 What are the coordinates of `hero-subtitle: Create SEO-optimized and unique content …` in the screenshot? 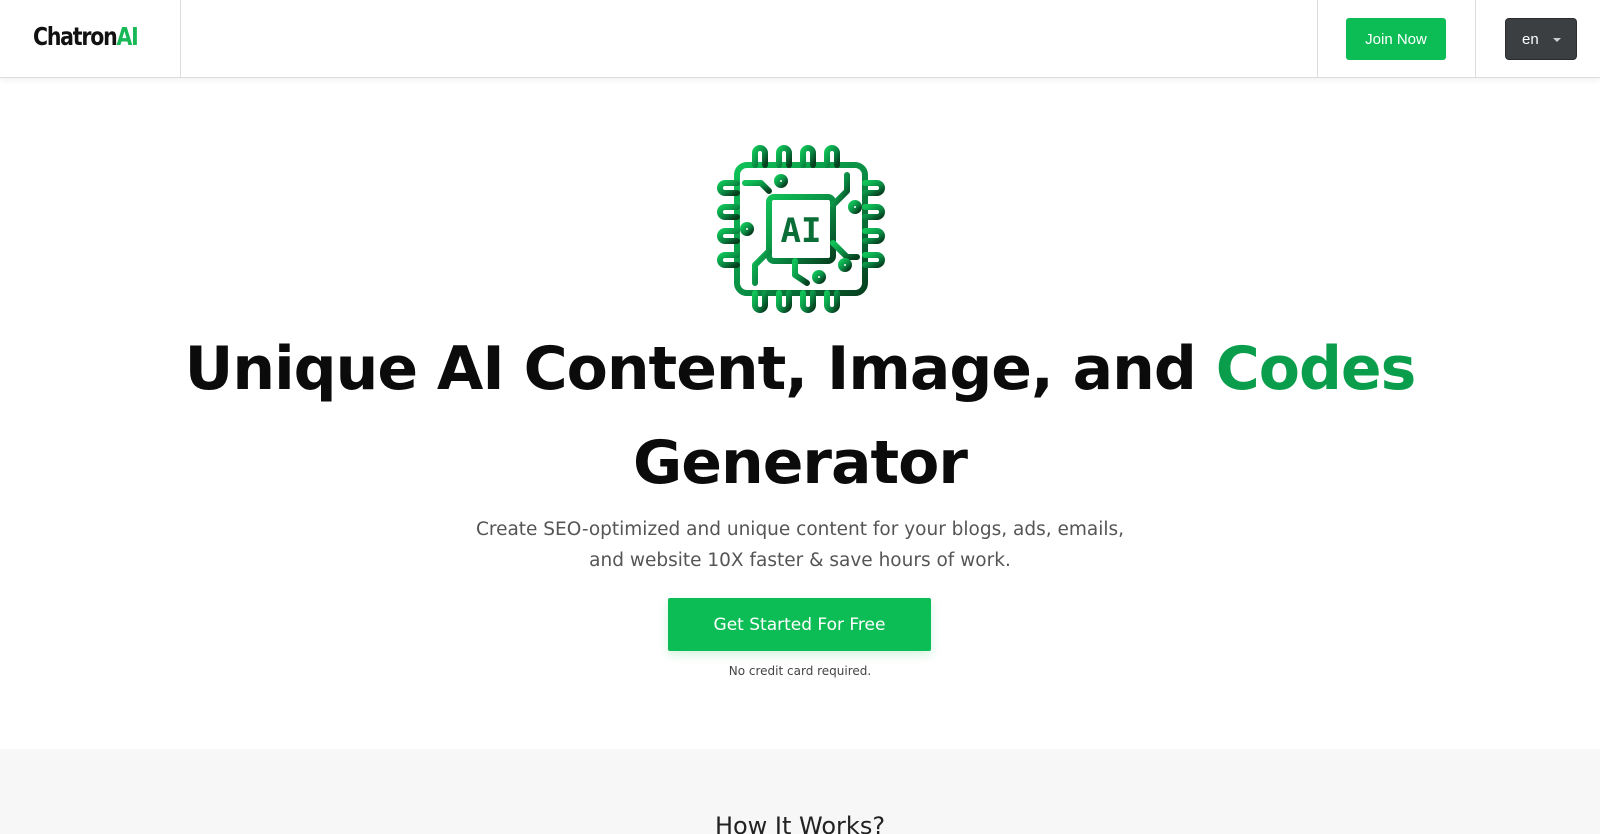 It's located at (800, 545).